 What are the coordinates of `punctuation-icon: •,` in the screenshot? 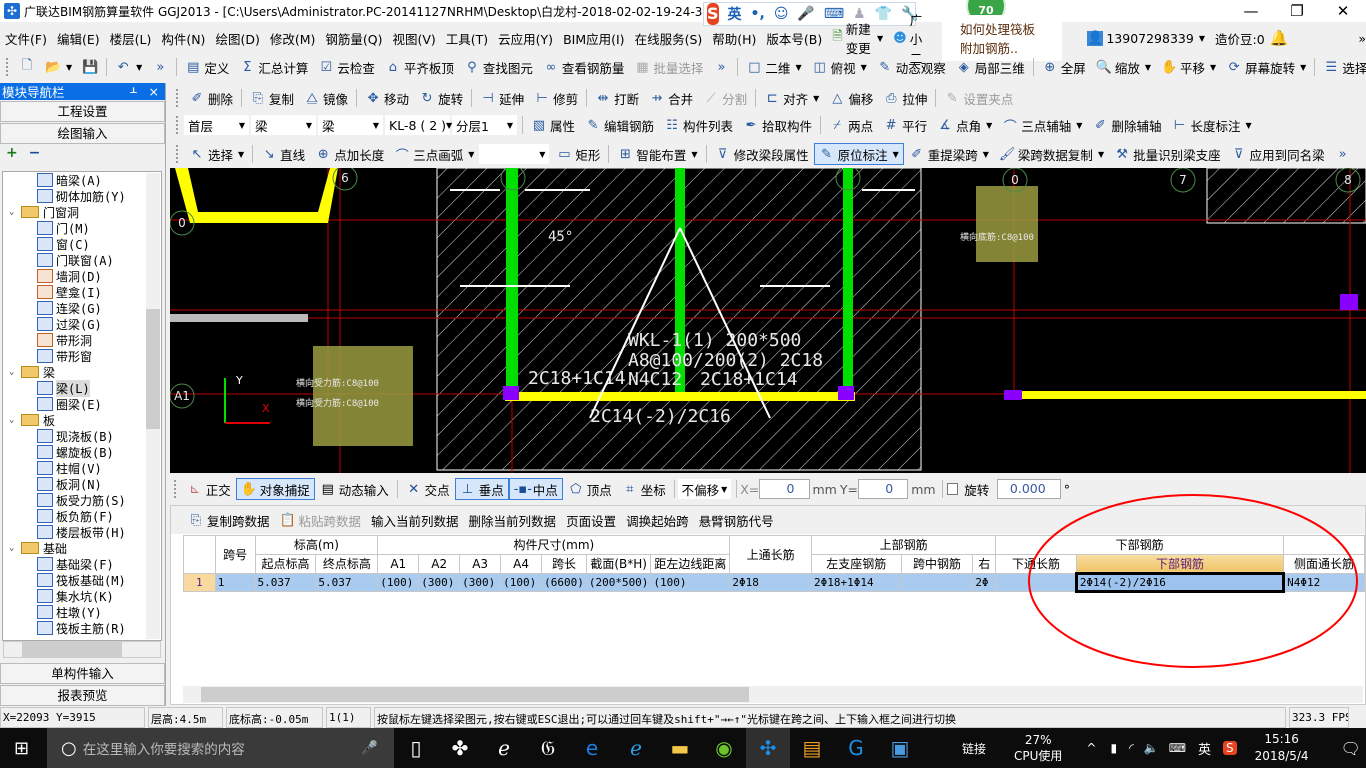 It's located at (758, 14).